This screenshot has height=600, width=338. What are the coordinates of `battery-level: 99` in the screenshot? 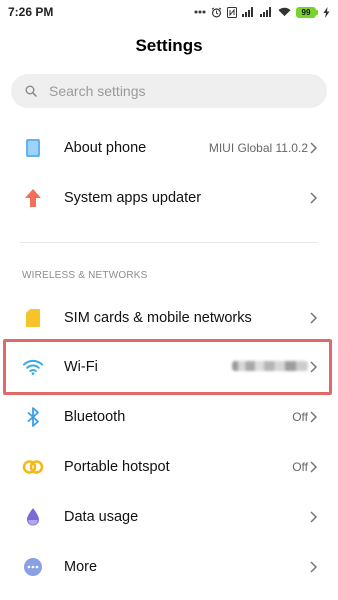 It's located at (306, 12).